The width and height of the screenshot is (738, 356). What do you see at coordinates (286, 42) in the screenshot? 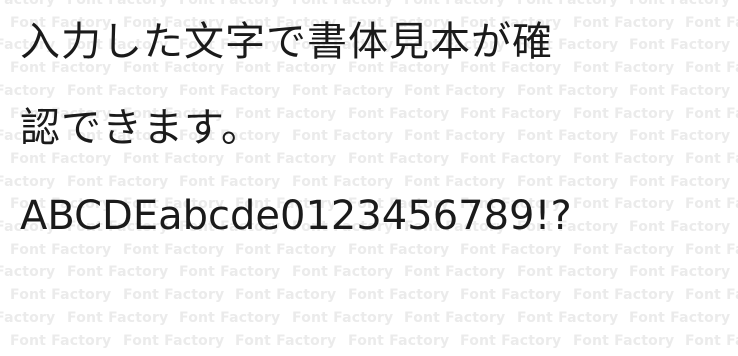
I see `sample-text-line-1: 入力した文字で書体見本が確` at bounding box center [286, 42].